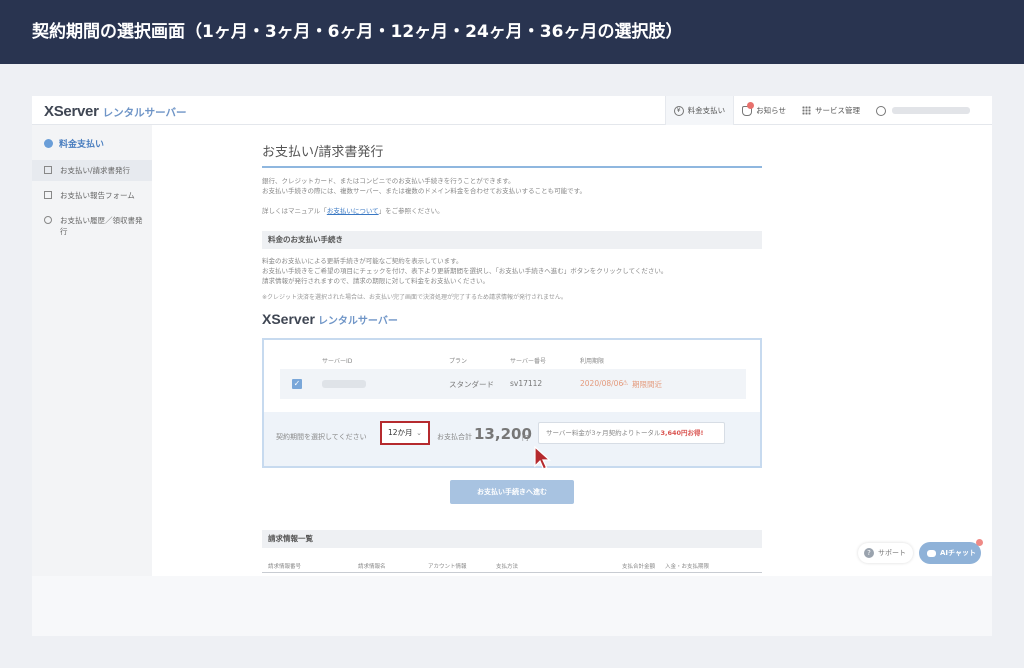 The height and width of the screenshot is (668, 1024). What do you see at coordinates (543, 458) in the screenshot?
I see `mouse-cursor-icon` at bounding box center [543, 458].